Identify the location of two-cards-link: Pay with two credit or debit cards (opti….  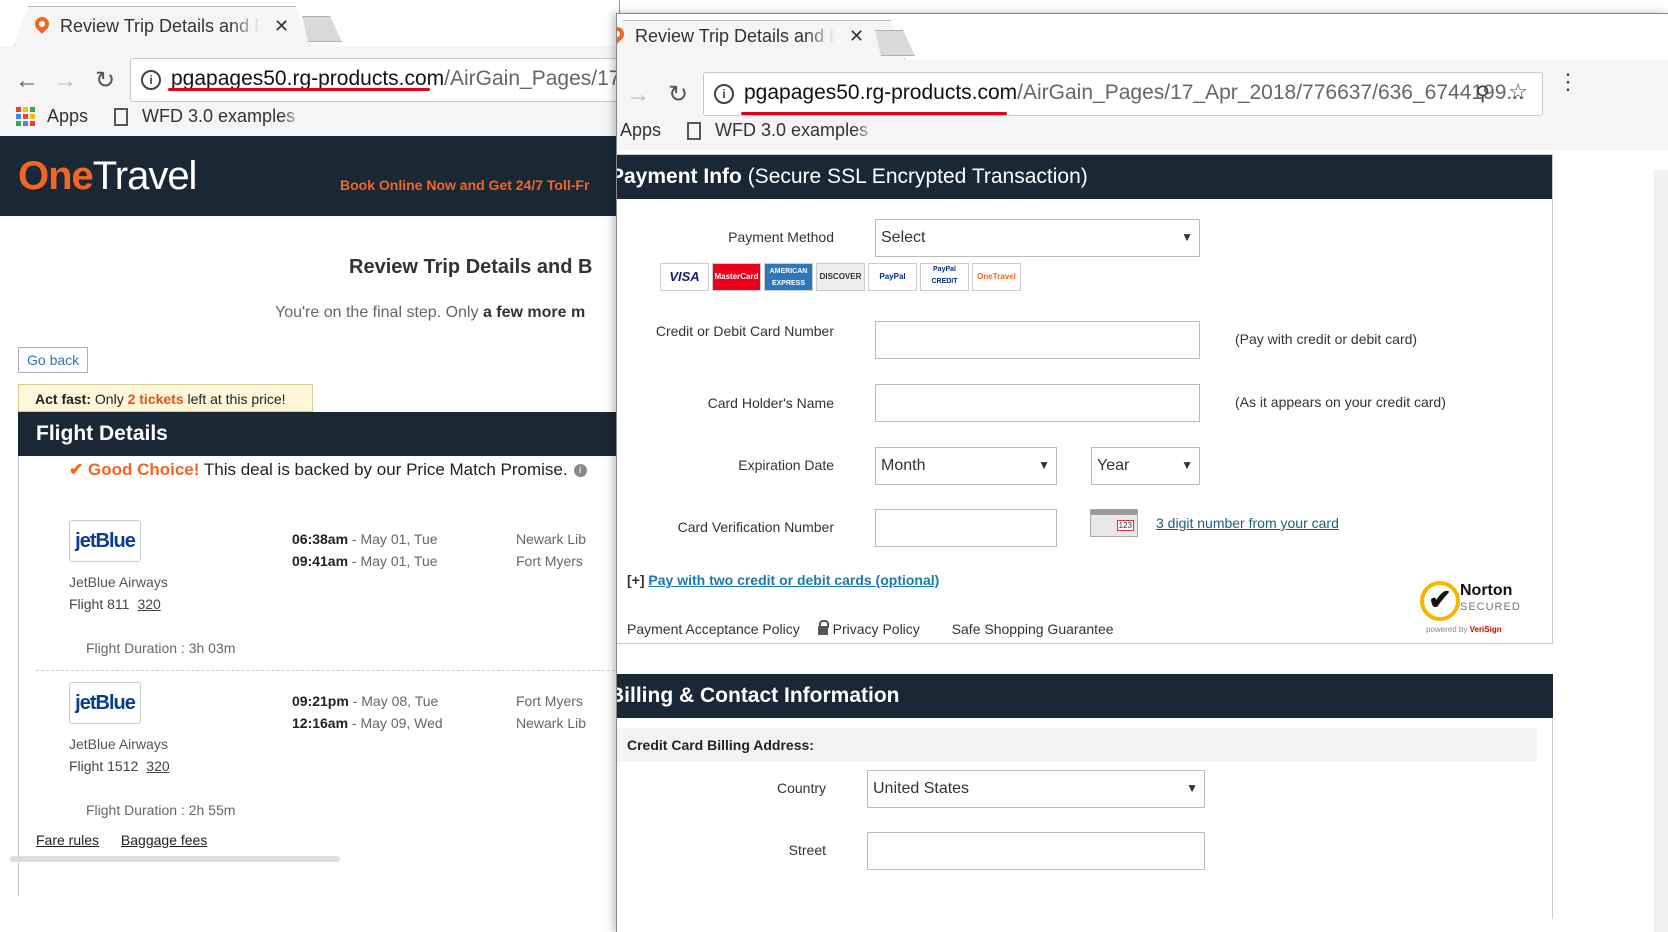
(793, 580).